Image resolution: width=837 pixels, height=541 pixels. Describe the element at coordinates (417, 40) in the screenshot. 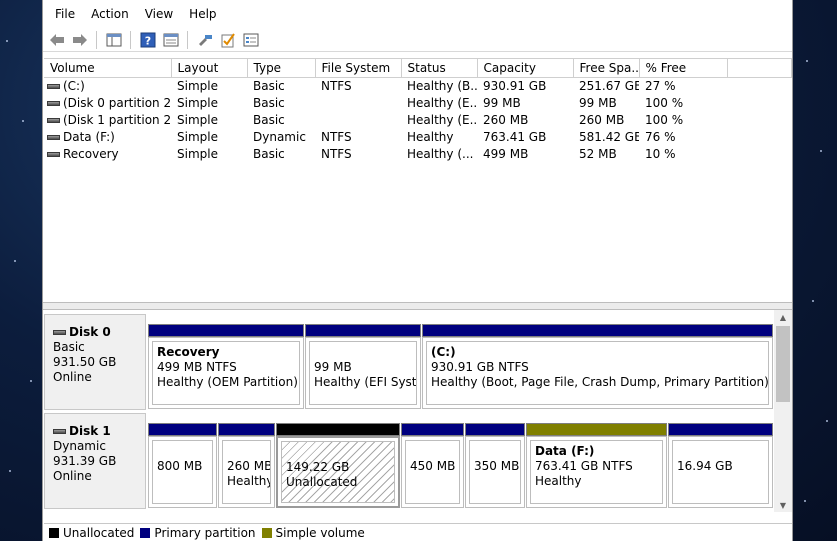

I see `toolbar: ?` at that location.